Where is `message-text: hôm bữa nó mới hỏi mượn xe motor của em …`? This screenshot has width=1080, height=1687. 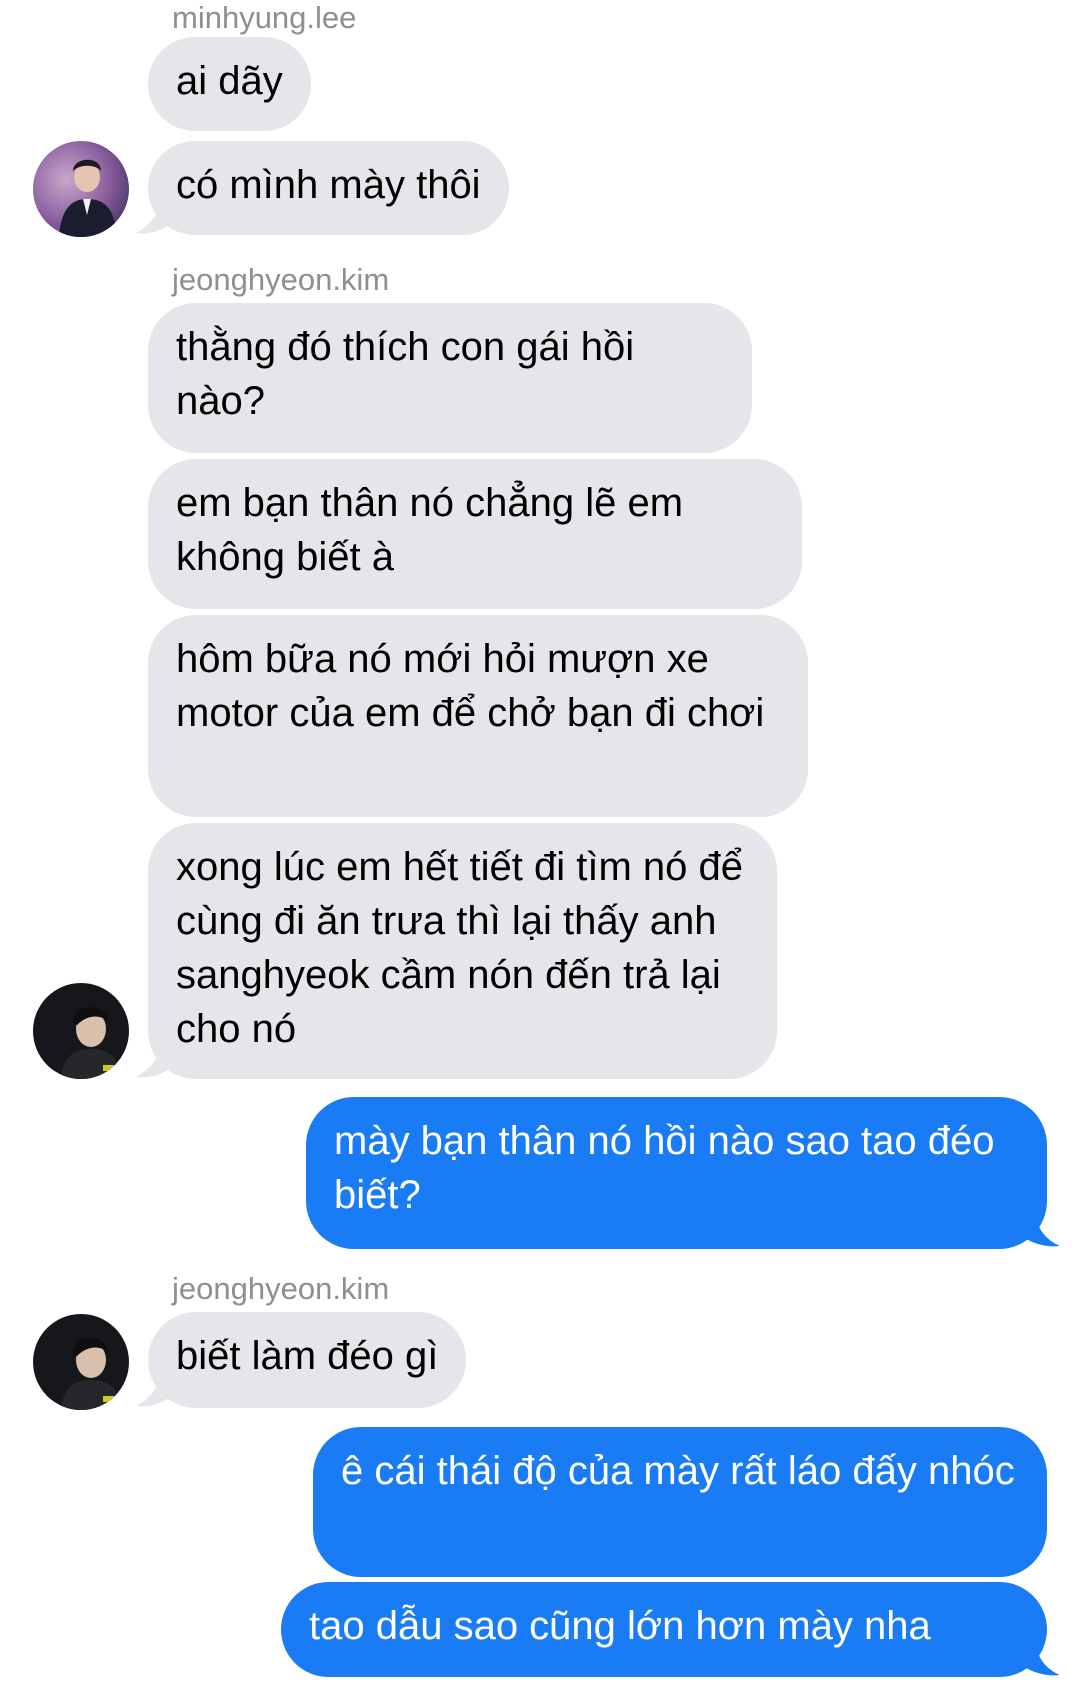 message-text: hôm bữa nó mới hỏi mượn xe motor của em … is located at coordinates (470, 686).